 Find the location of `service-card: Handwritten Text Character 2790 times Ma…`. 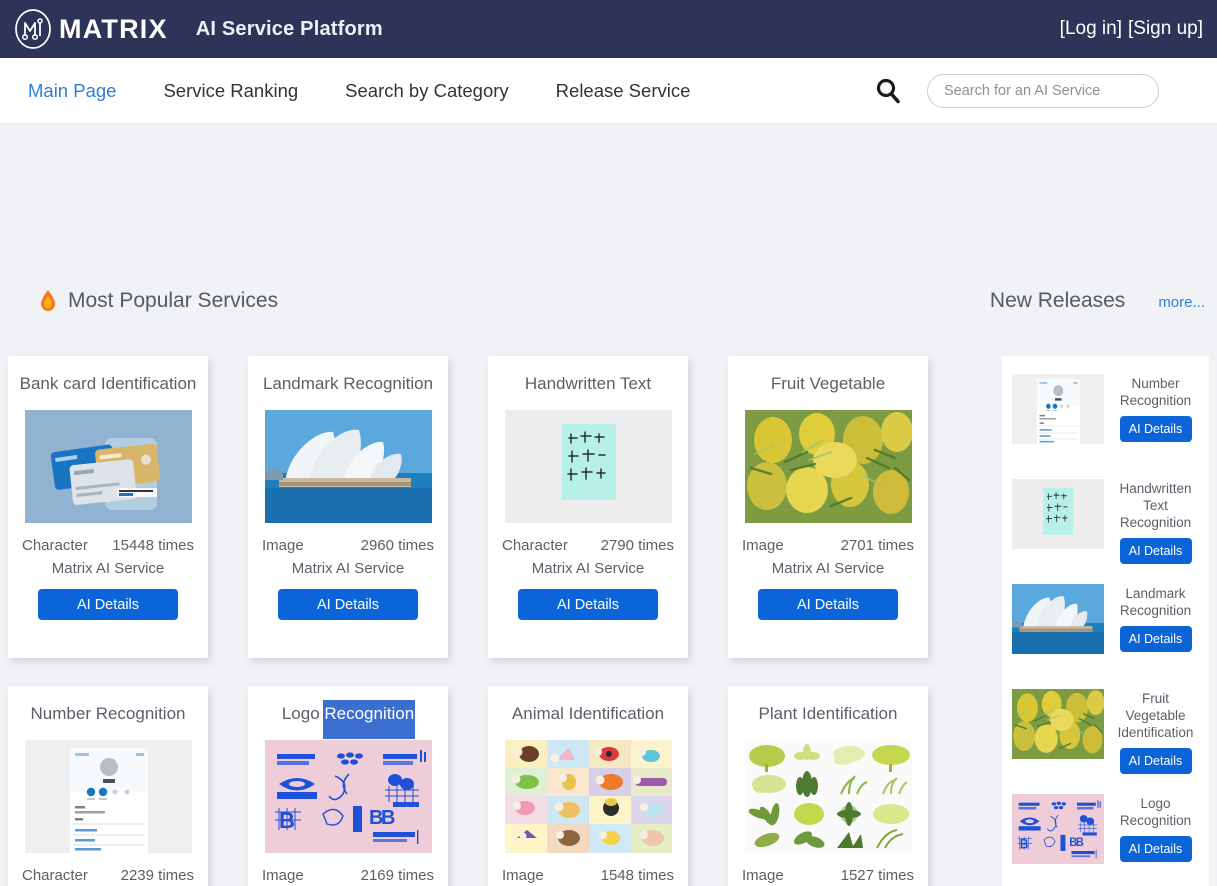

service-card: Handwritten Text Character 2790 times Ma… is located at coordinates (588, 507).